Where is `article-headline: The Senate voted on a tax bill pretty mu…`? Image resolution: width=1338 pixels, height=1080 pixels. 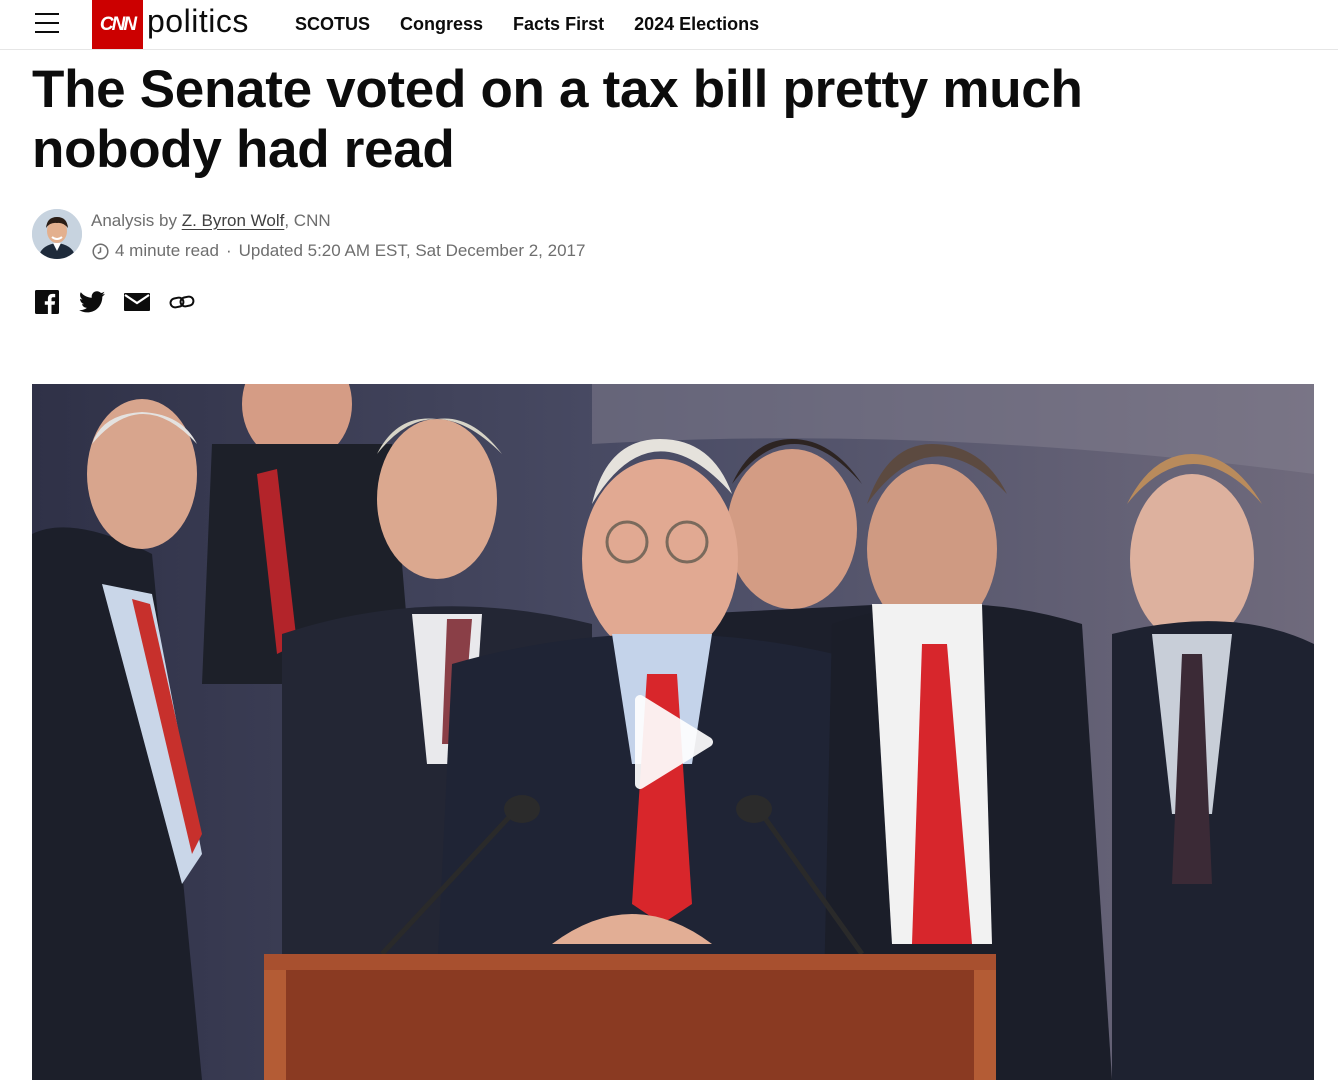
article-headline: The Senate voted on a tax bill pretty mu… is located at coordinates (557, 119).